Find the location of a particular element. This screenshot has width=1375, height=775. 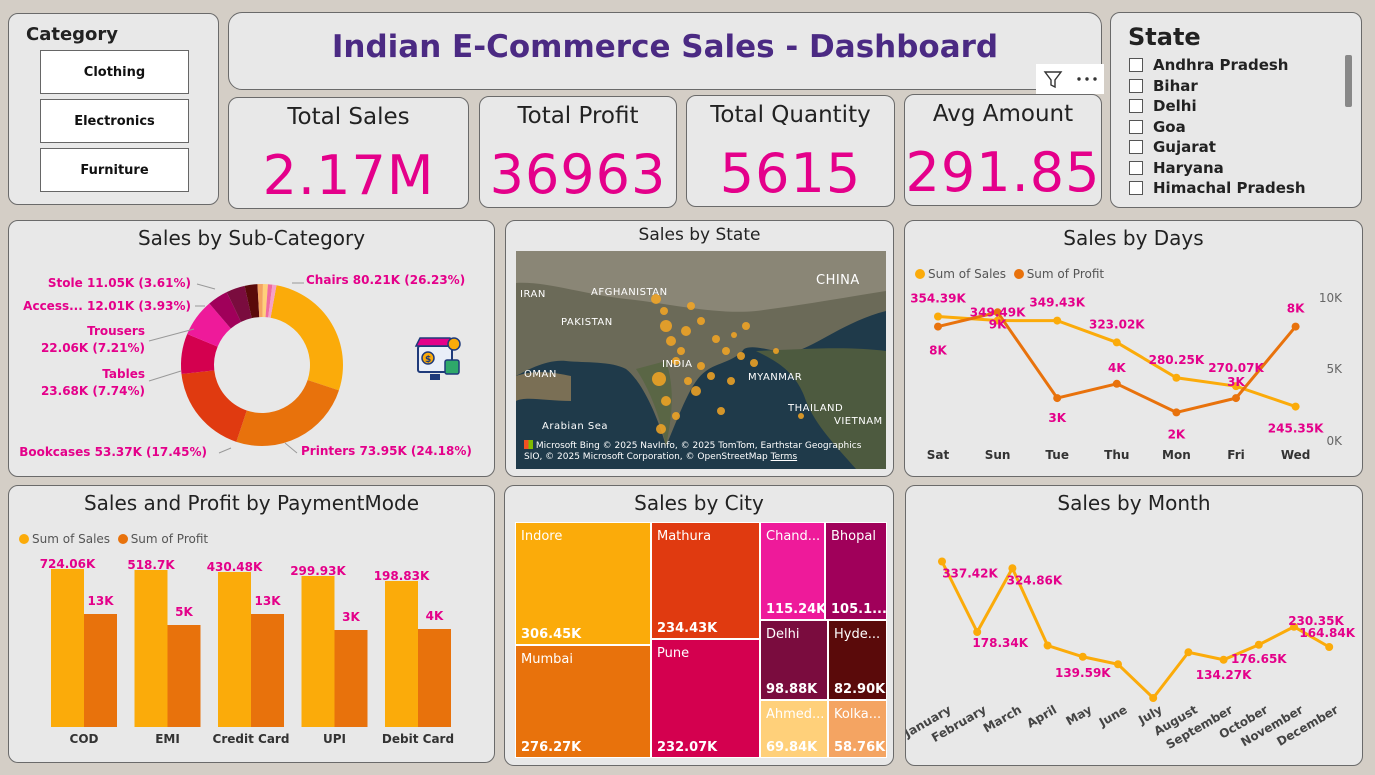

more-options-icon is located at coordinates (1087, 79).